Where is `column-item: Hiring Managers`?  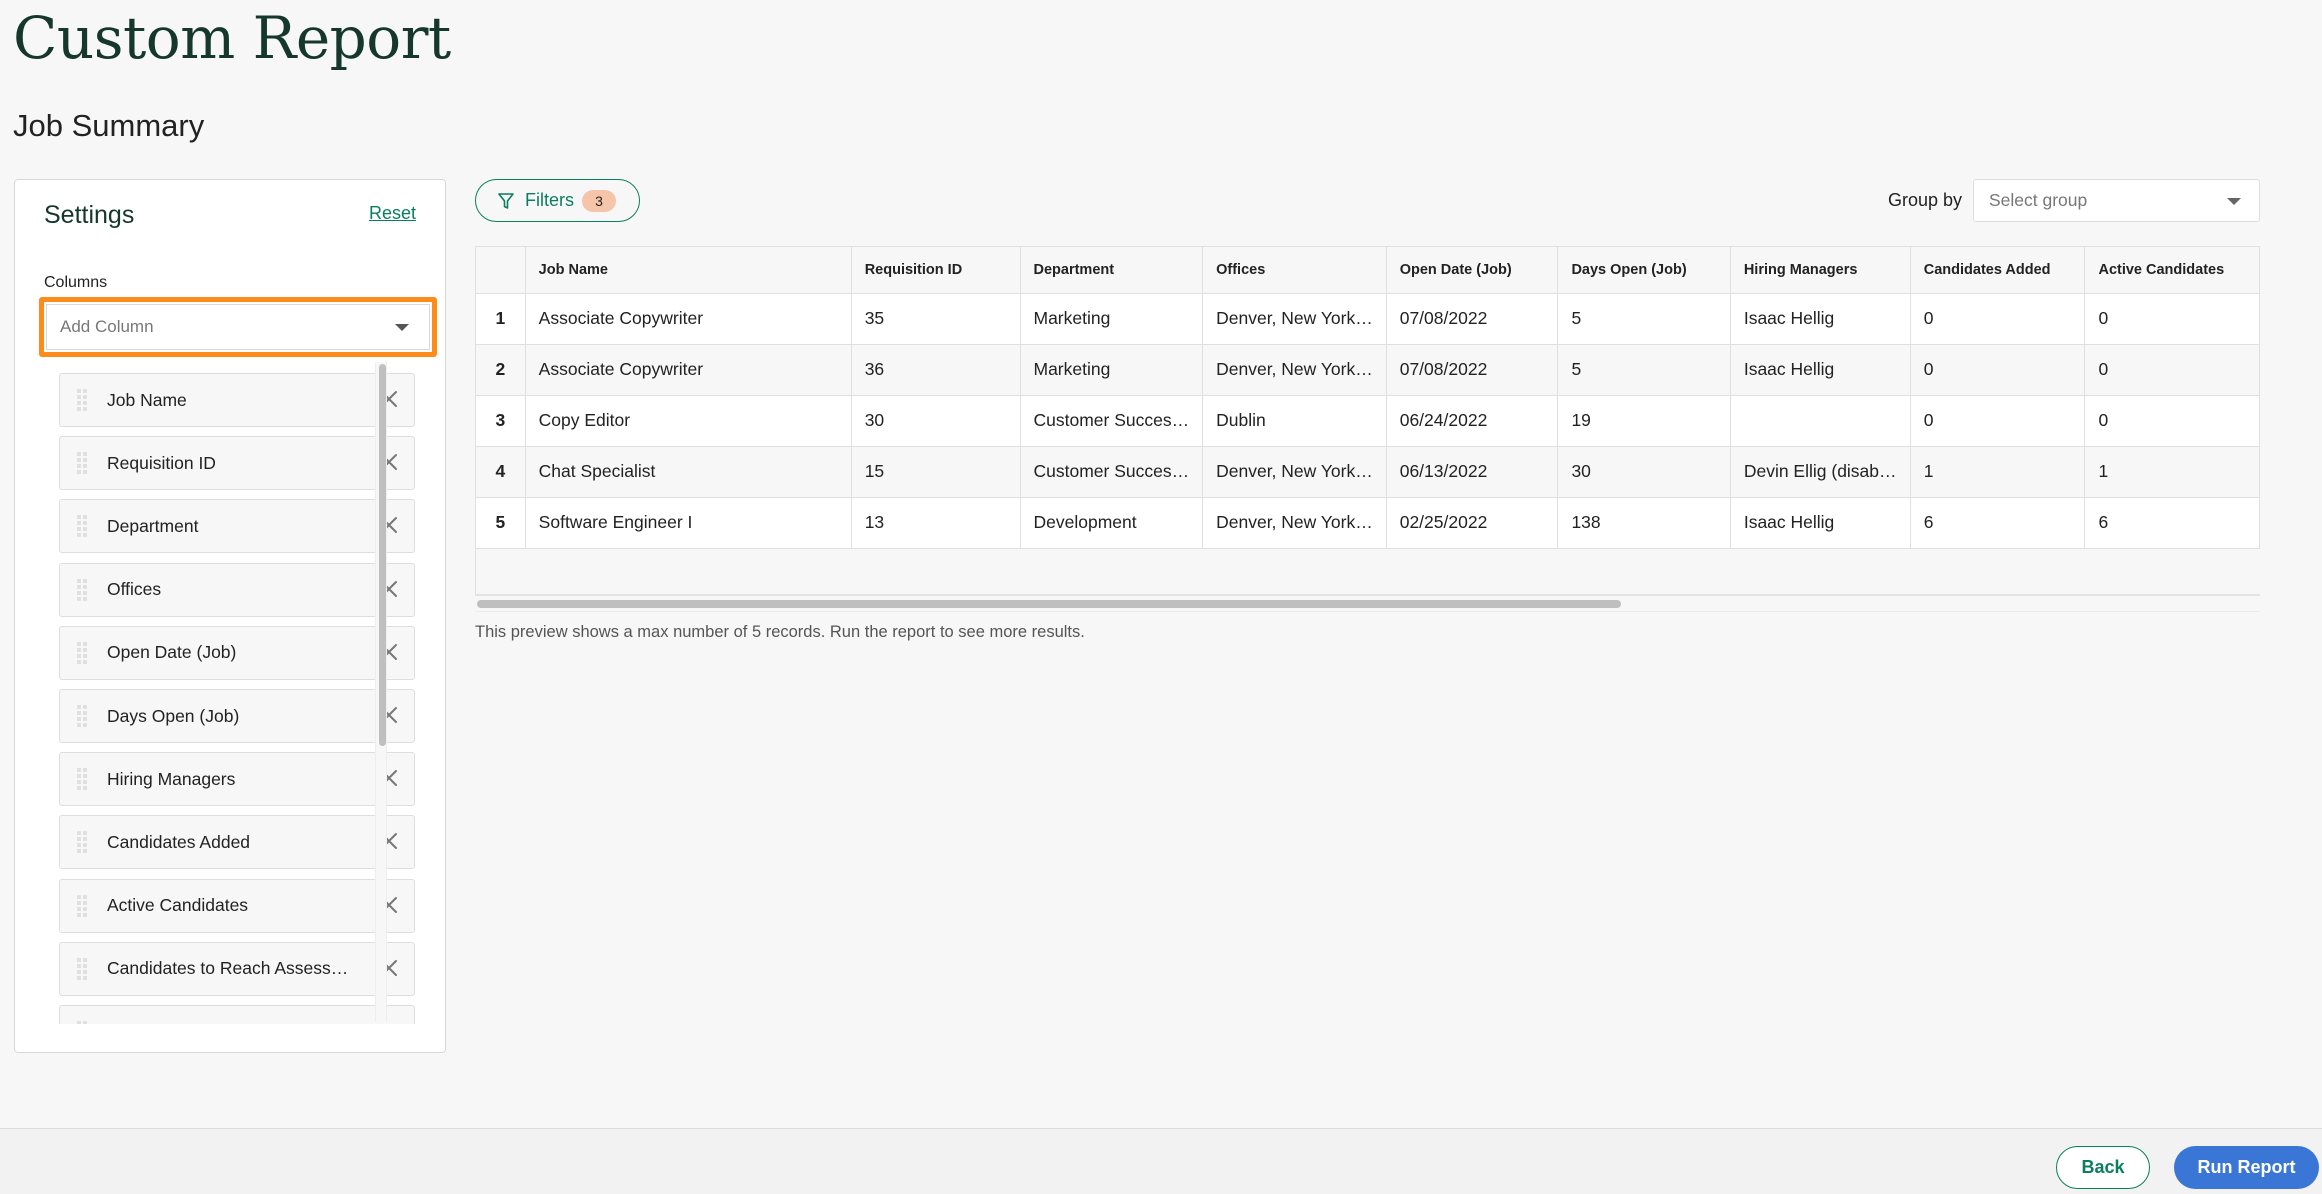
column-item: Hiring Managers is located at coordinates (237, 779).